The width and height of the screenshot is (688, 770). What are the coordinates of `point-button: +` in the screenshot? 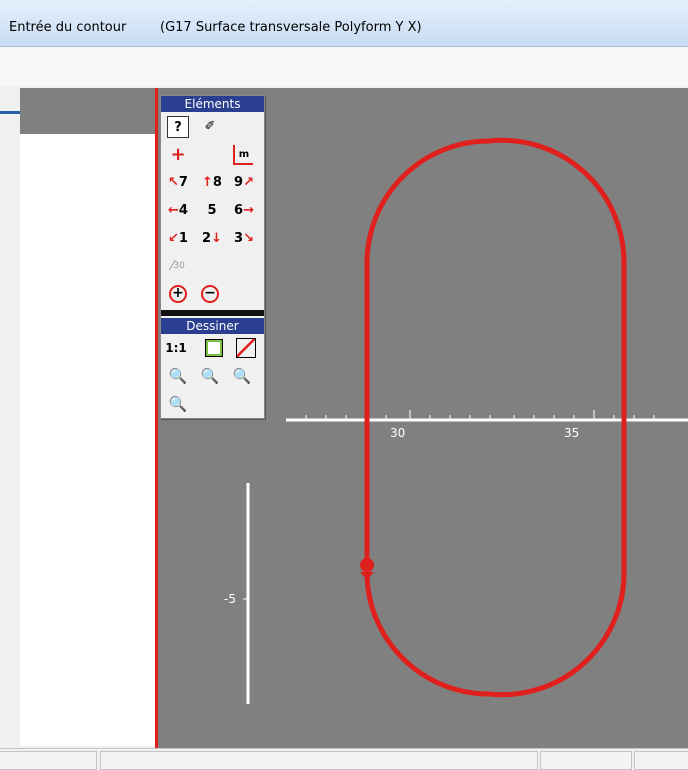 It's located at (178, 154).